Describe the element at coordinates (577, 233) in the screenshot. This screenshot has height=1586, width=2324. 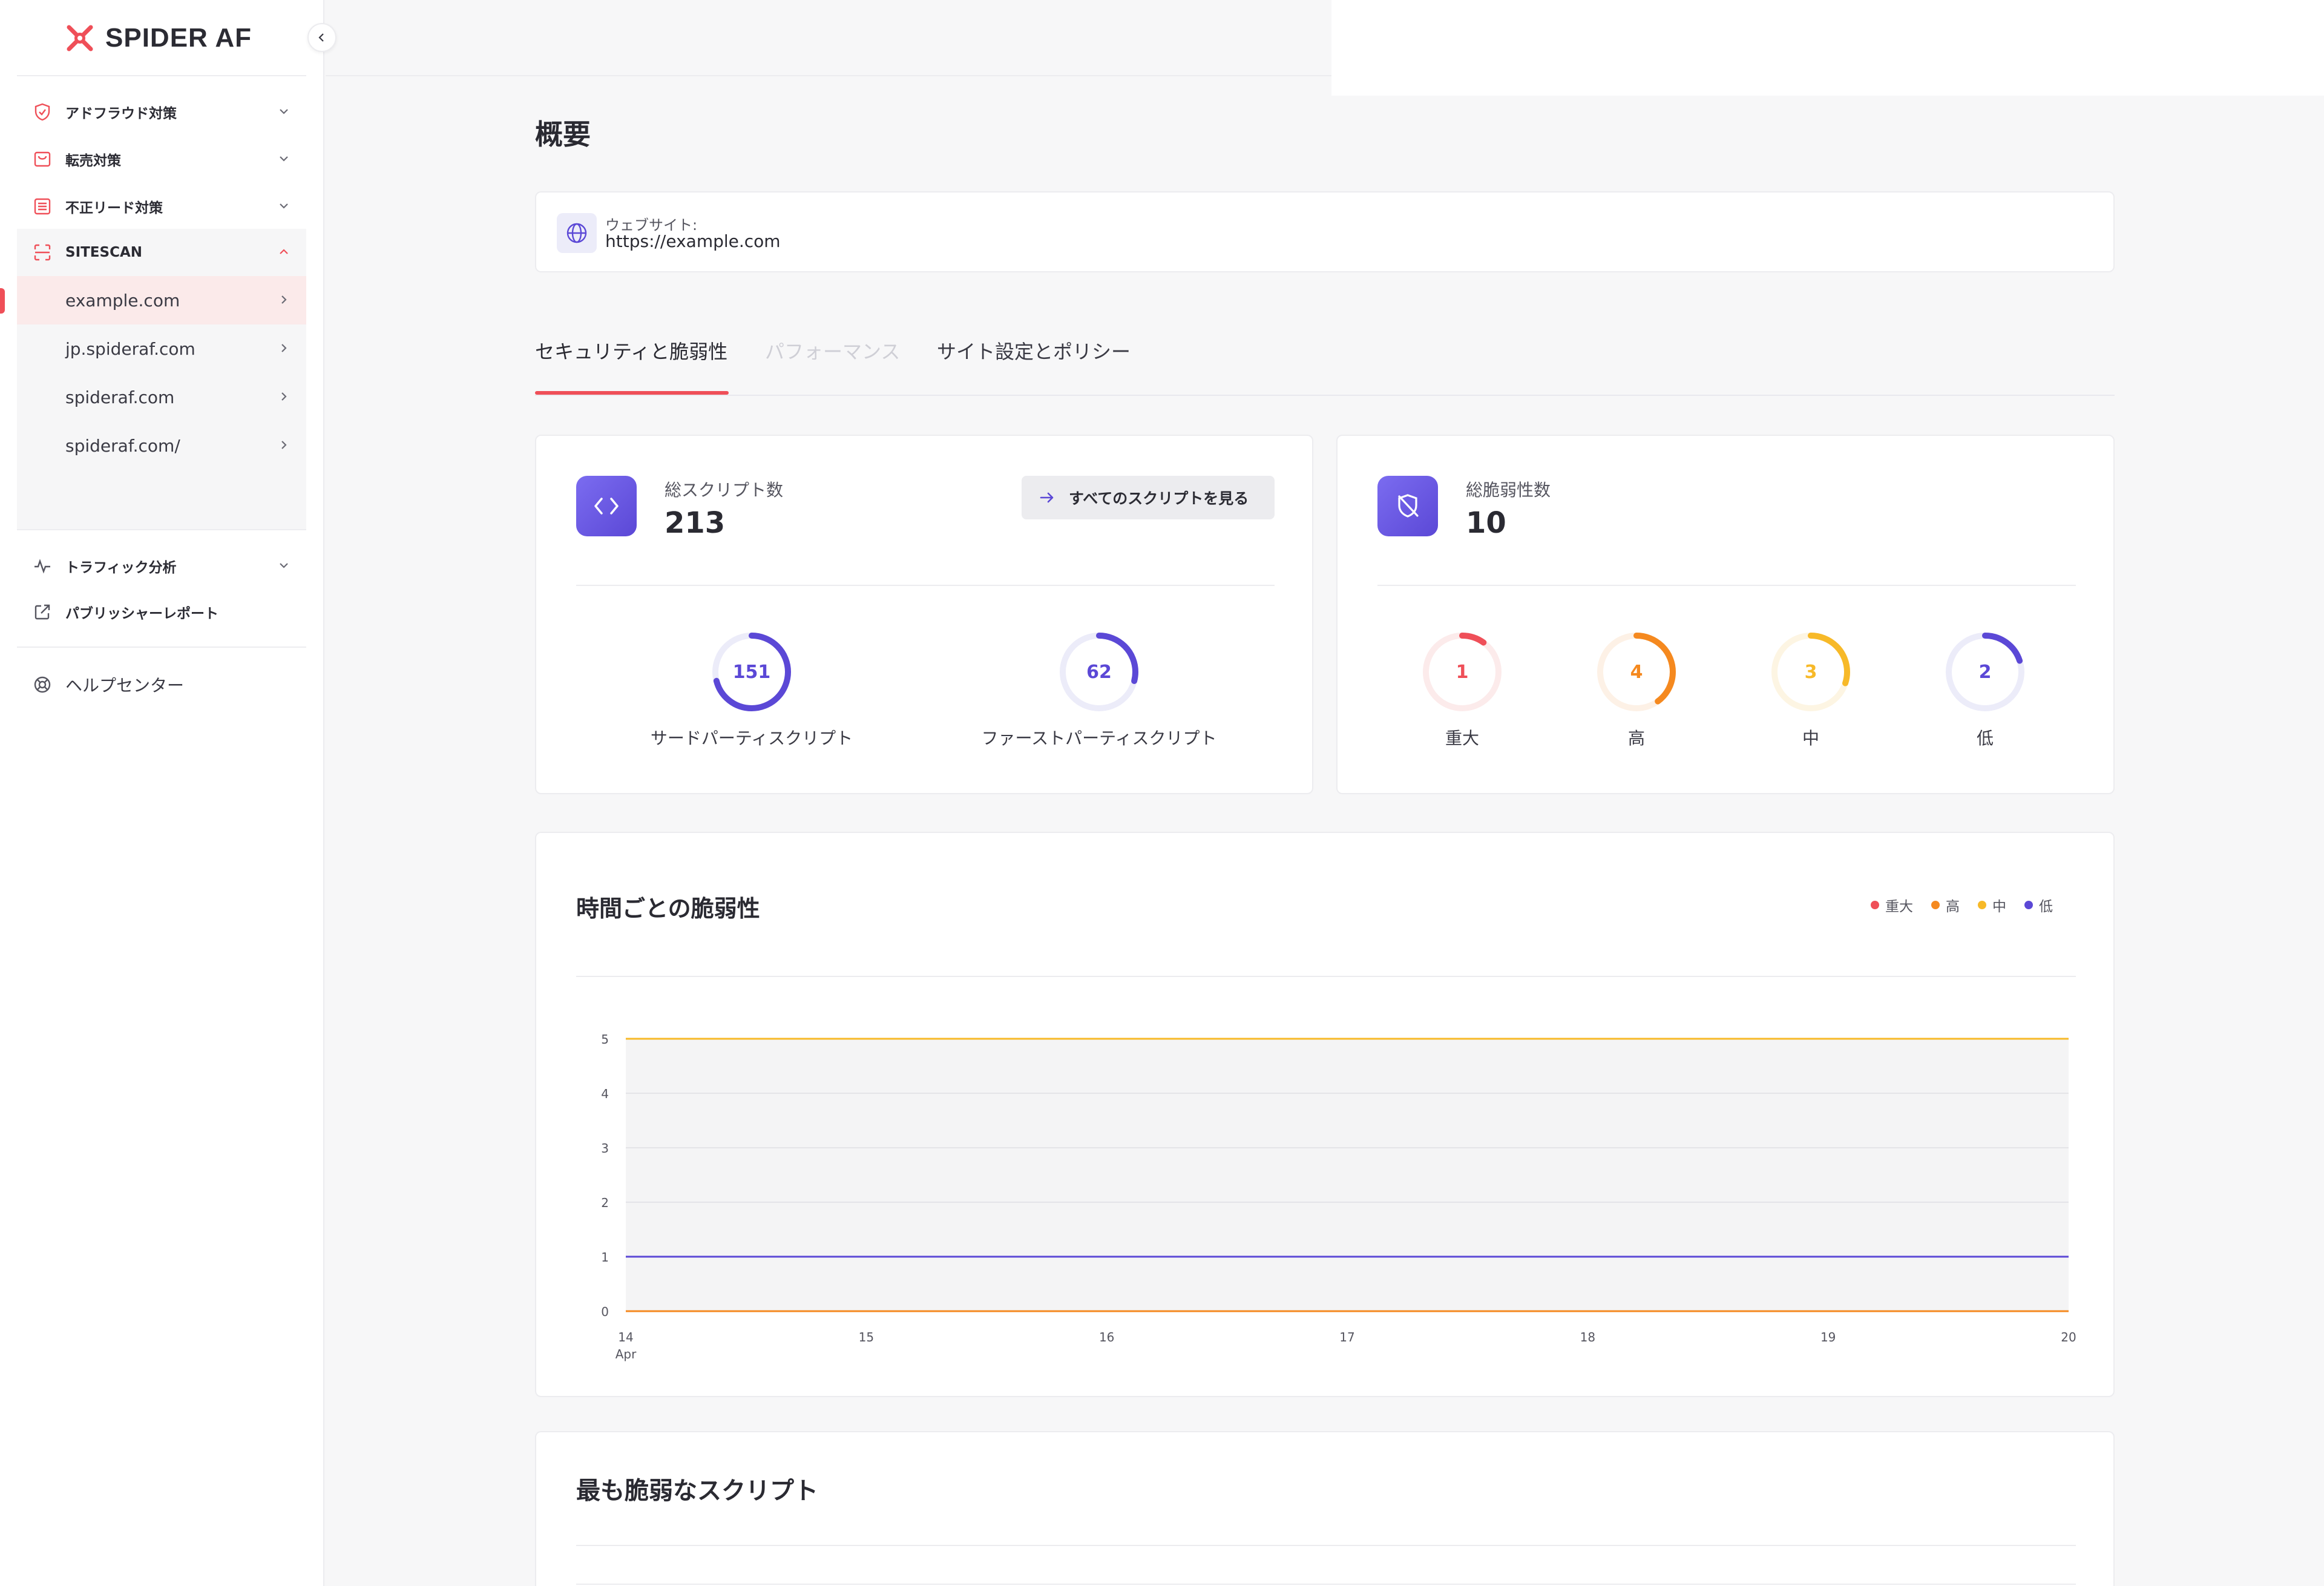
I see `globe-icon` at that location.